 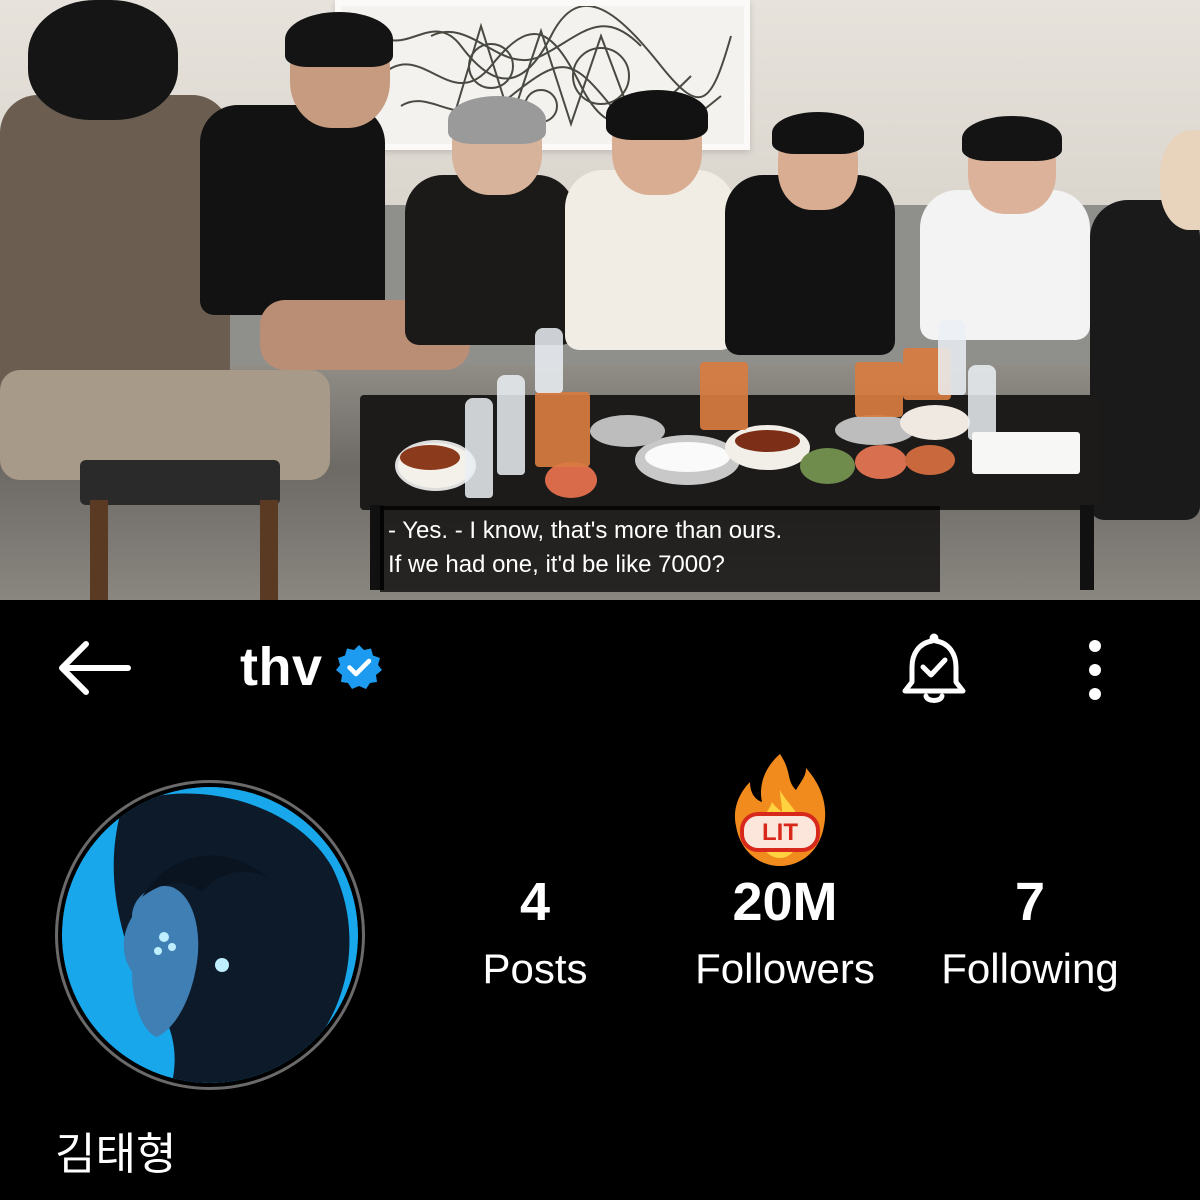 What do you see at coordinates (785, 968) in the screenshot?
I see `followers-label: Followers` at bounding box center [785, 968].